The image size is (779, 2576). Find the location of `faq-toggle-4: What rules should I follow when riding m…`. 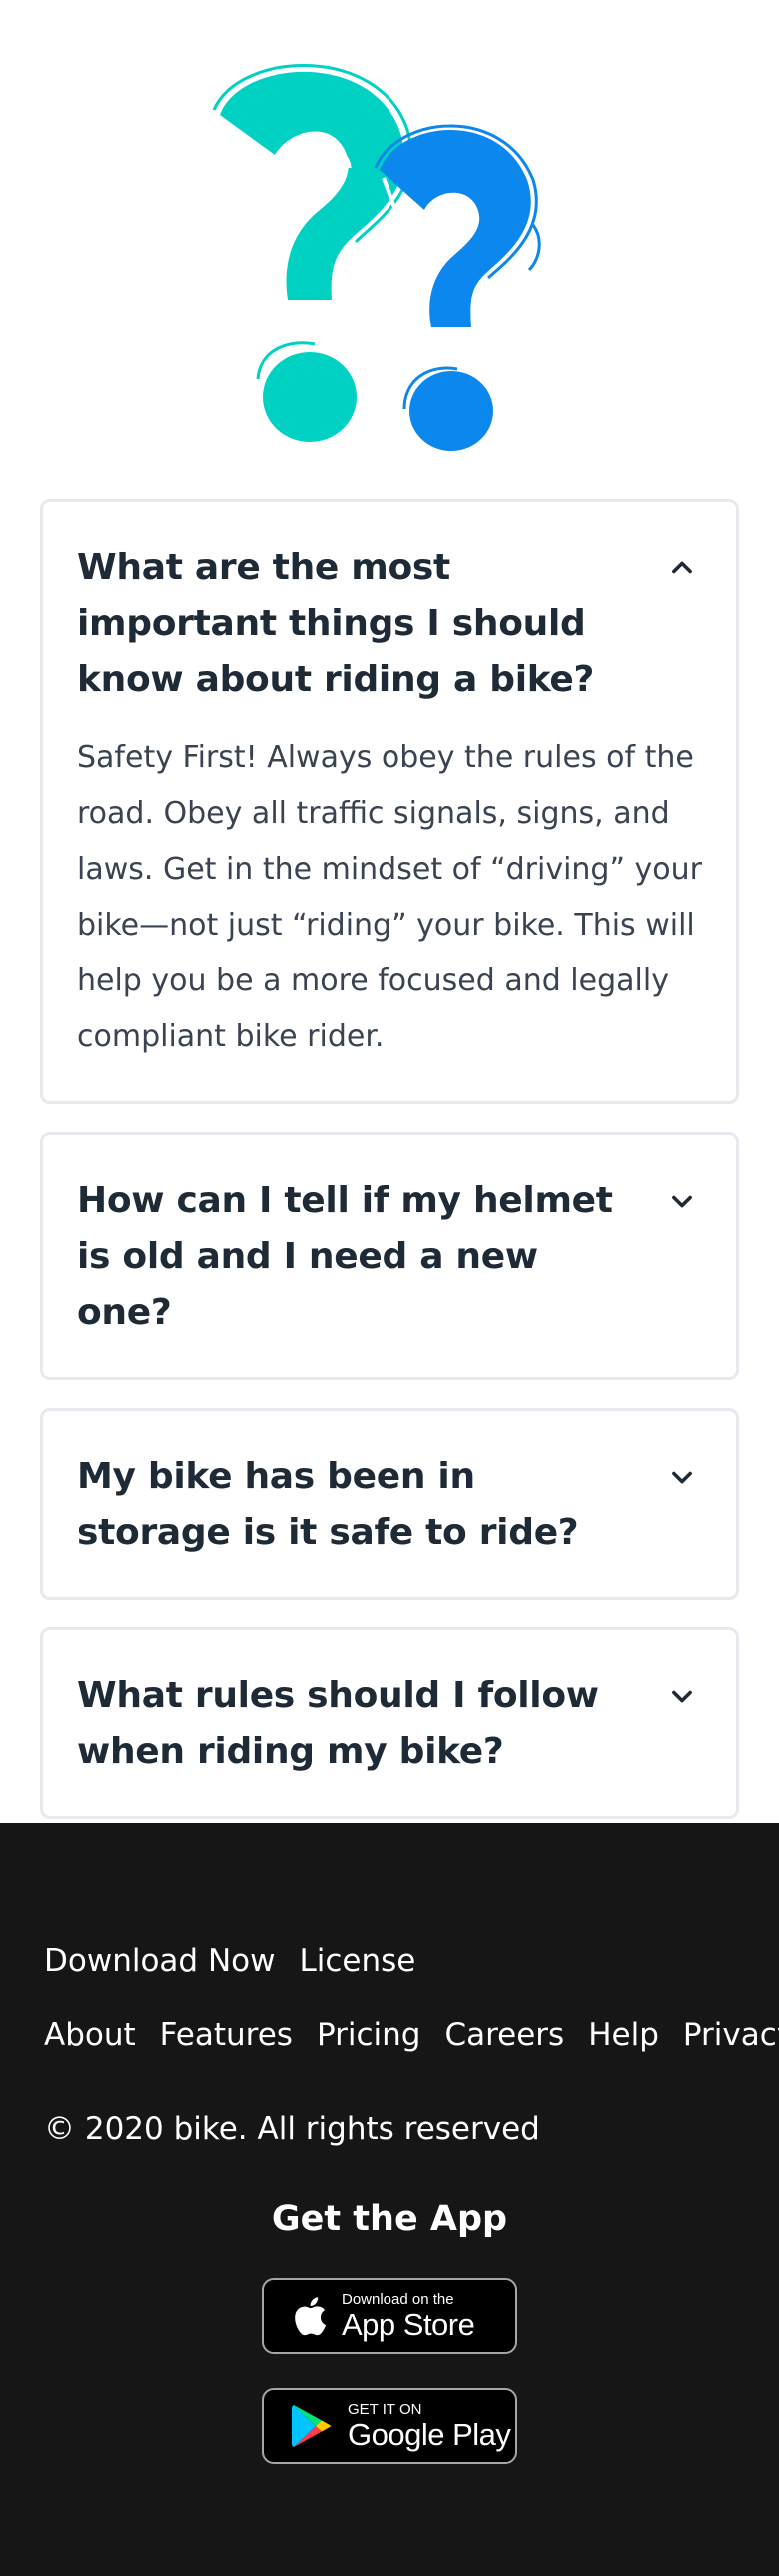

faq-toggle-4: What rules should I follow when riding m… is located at coordinates (389, 1723).